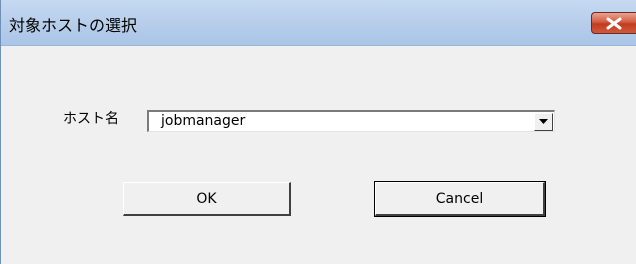 The width and height of the screenshot is (636, 264). Describe the element at coordinates (351, 121) in the screenshot. I see `host-name-combobox: jobmanager` at that location.